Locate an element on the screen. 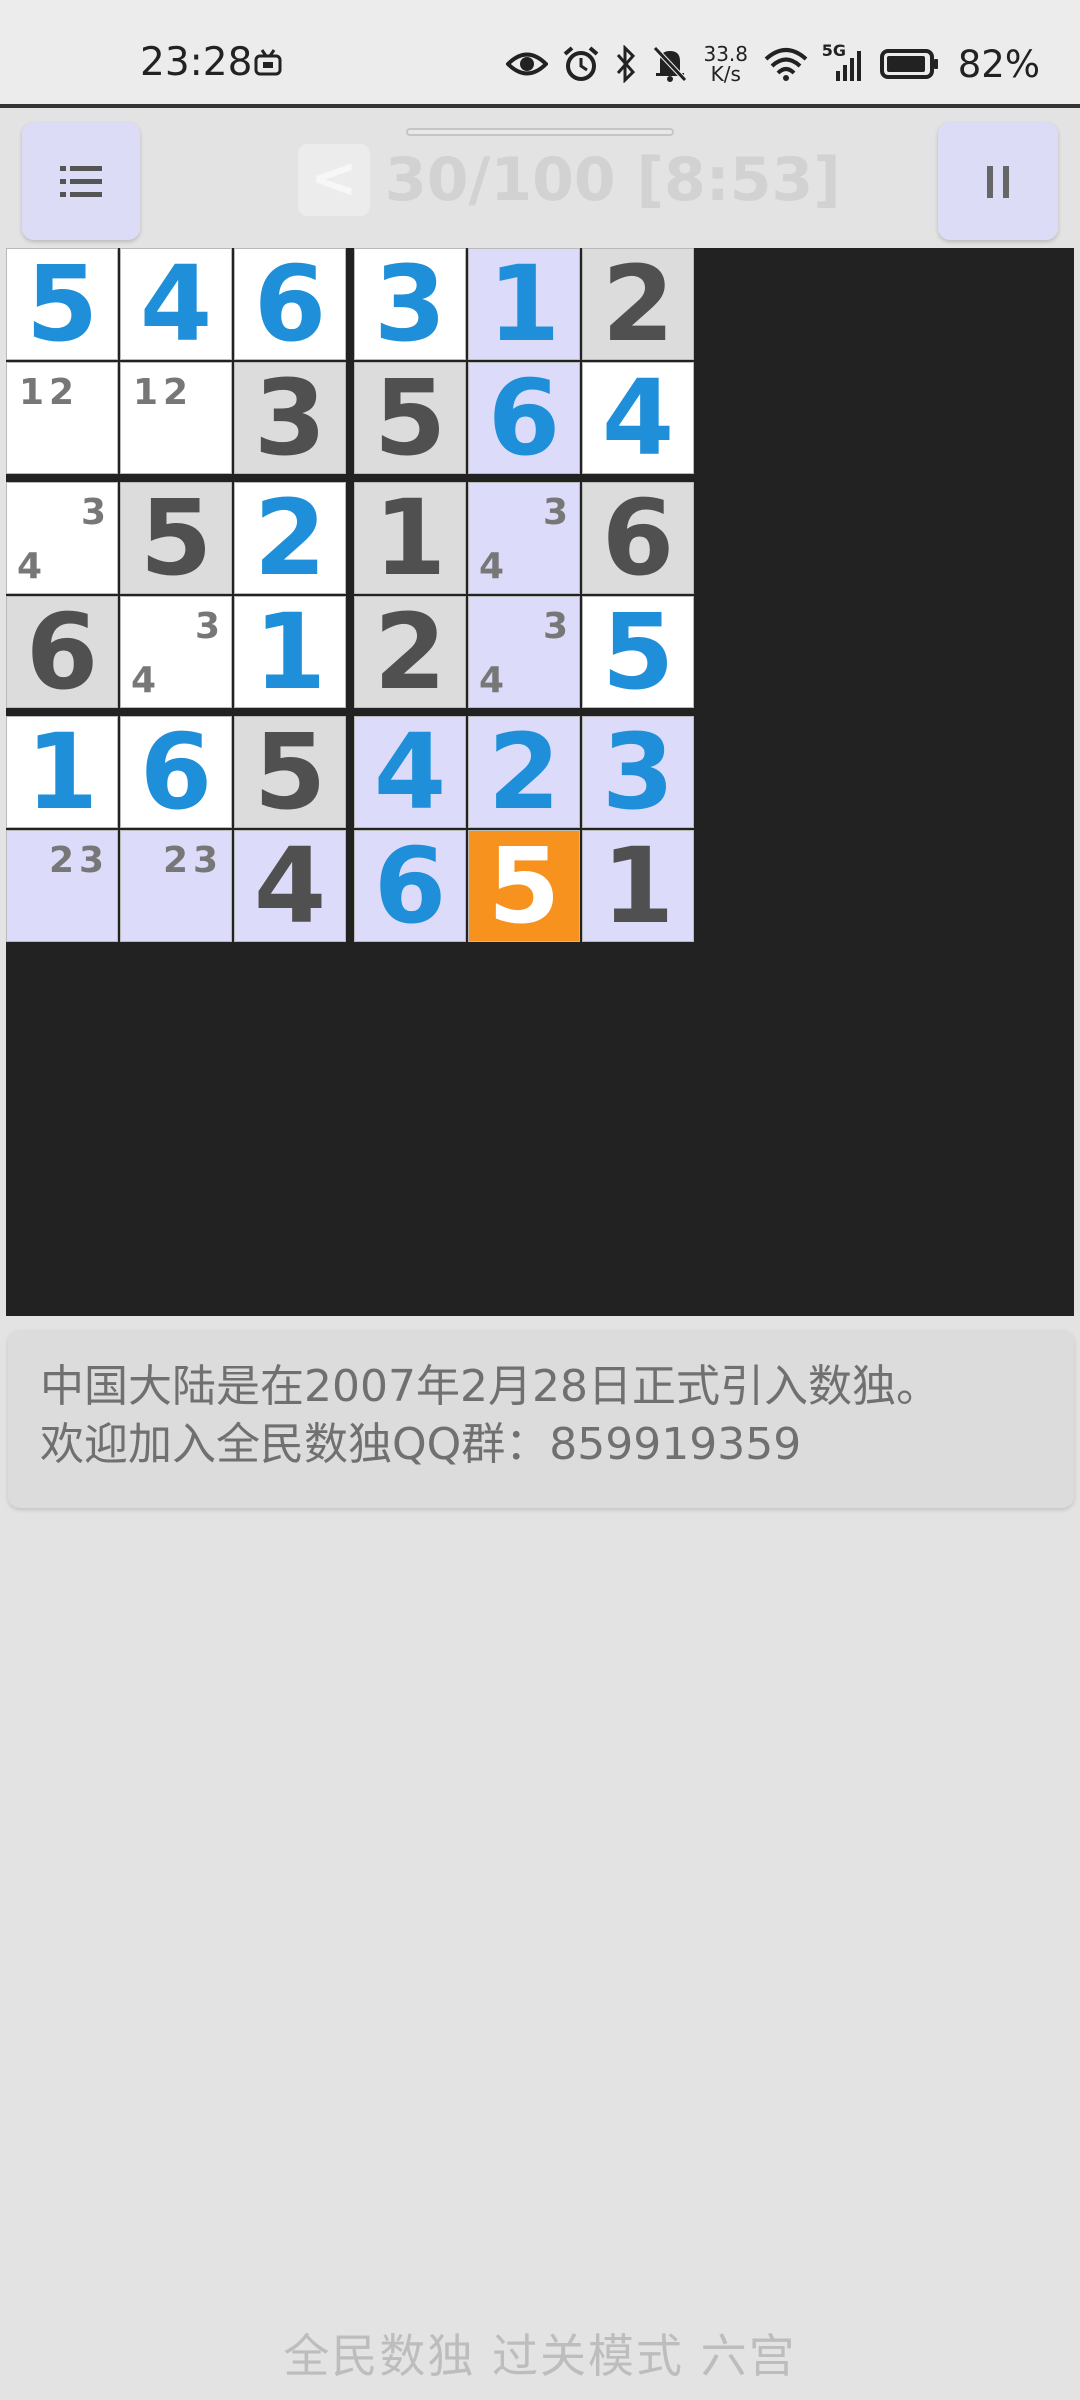 The height and width of the screenshot is (2400, 1080). status-icons: 33.8 K/s 5G 82% is located at coordinates (772, 64).